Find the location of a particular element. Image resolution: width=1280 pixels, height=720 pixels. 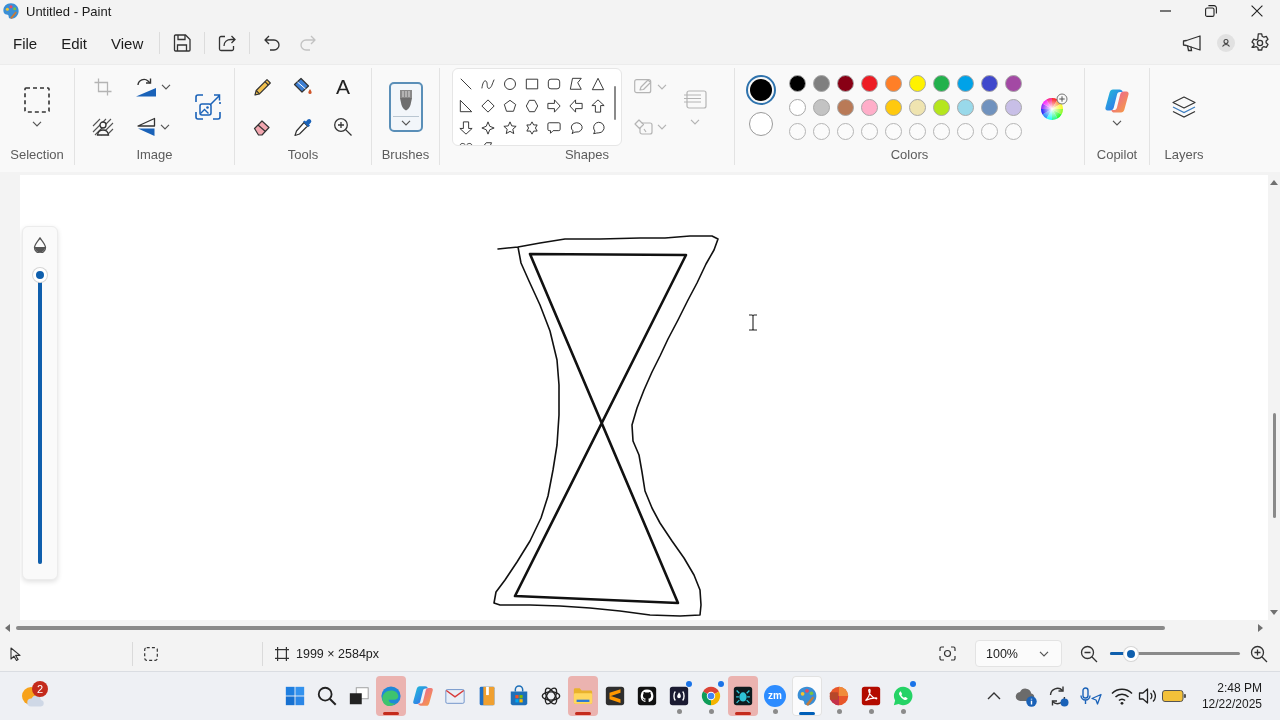

zoom-dropdown: 100% is located at coordinates (1018, 653).